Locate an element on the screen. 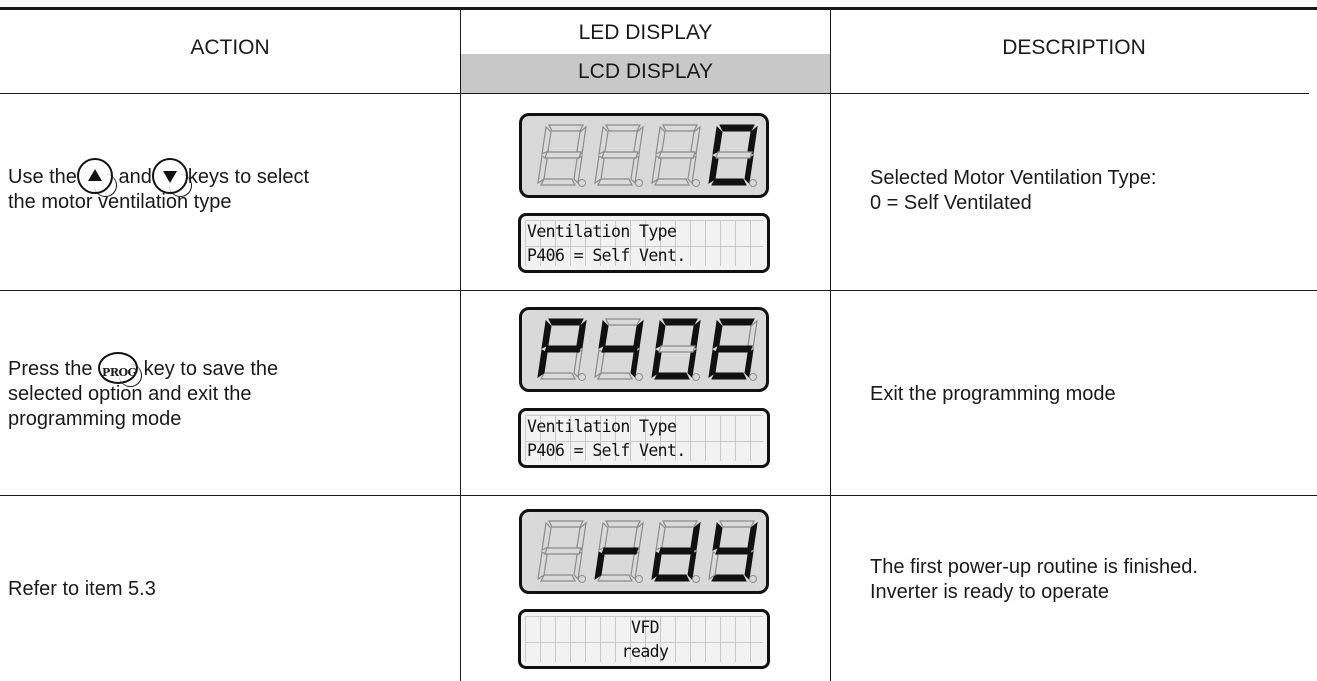 This screenshot has height=681, width=1317. row2-led-digits is located at coordinates (647, 349).